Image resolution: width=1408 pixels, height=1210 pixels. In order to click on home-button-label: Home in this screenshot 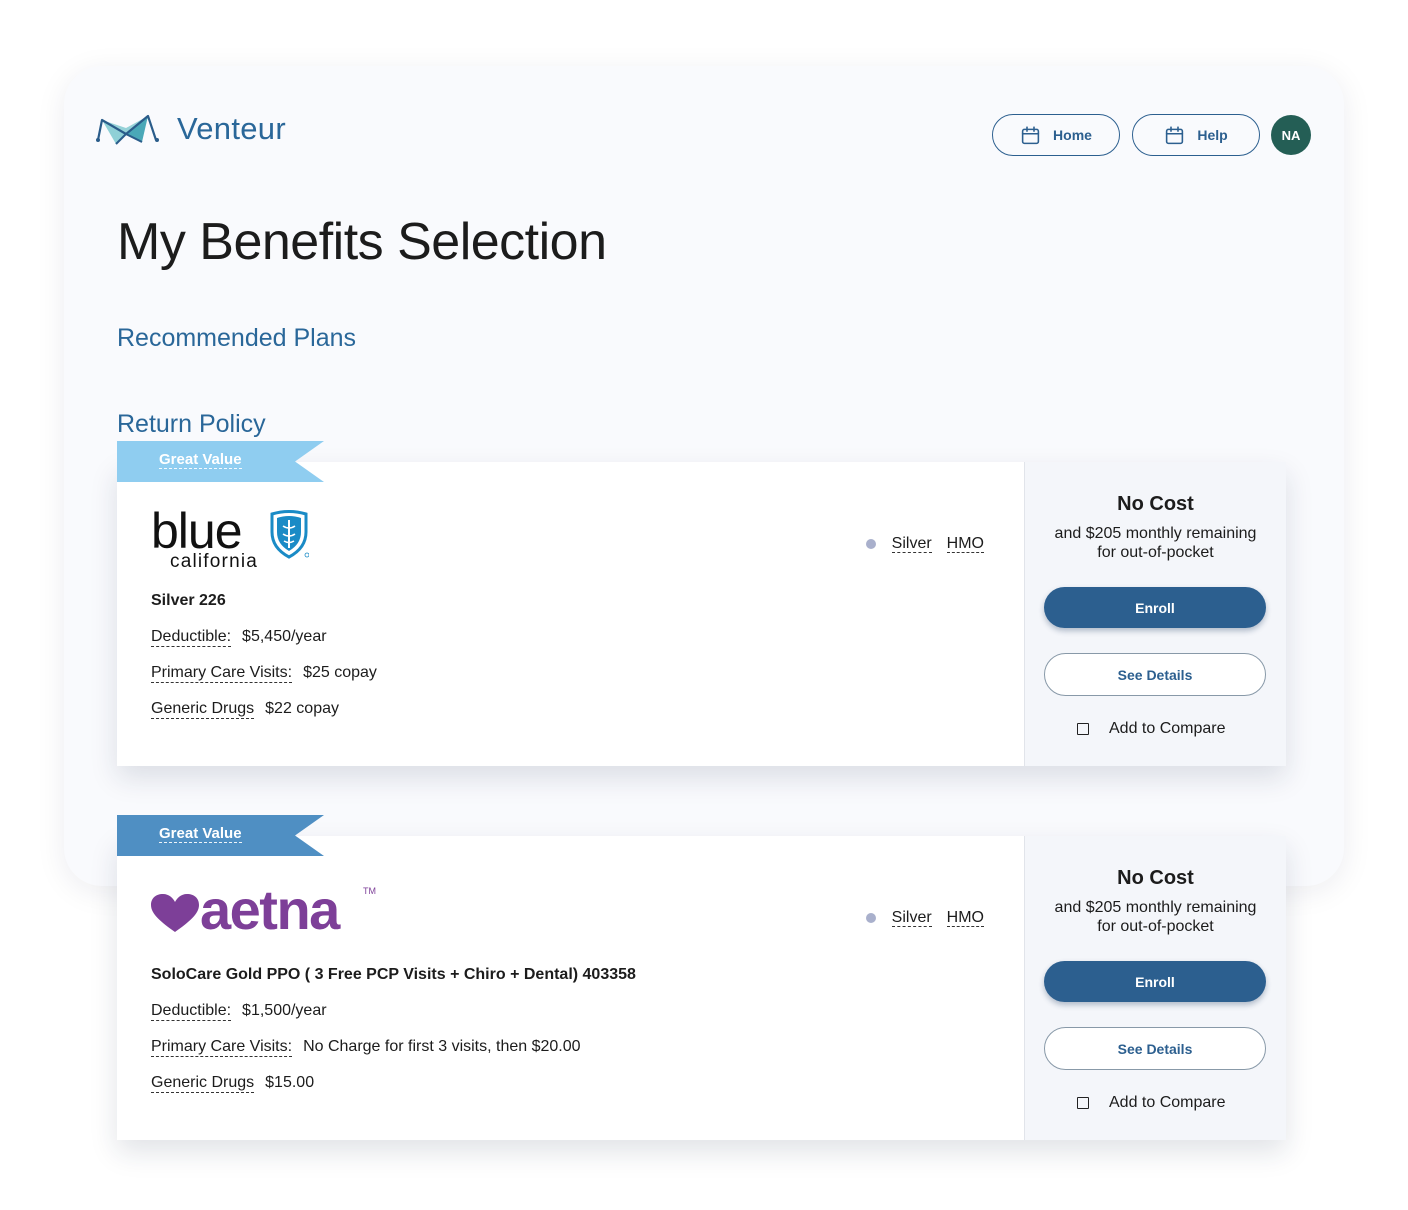, I will do `click(1072, 135)`.